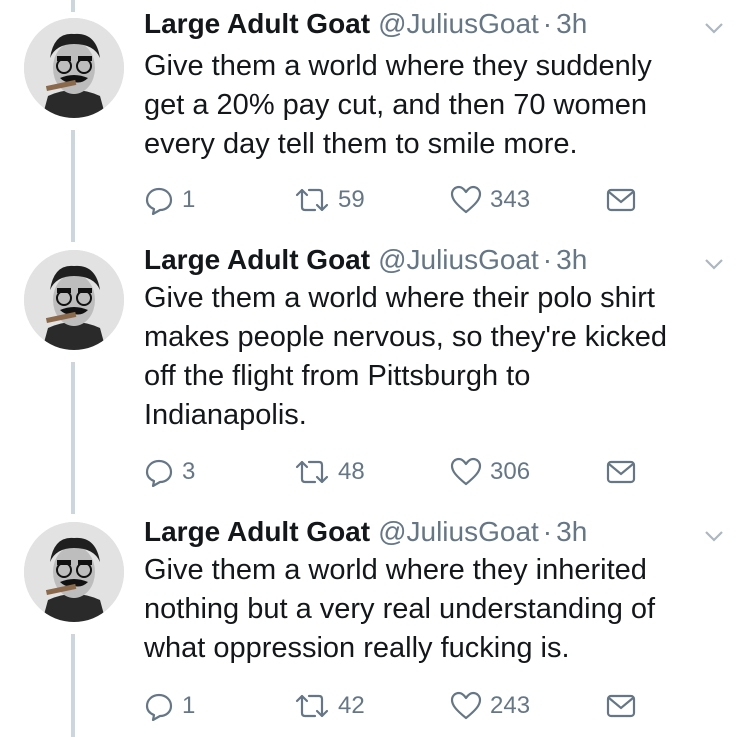 This screenshot has height=737, width=750. What do you see at coordinates (404, 200) in the screenshot?
I see `tweet-actions: 1 59 343` at bounding box center [404, 200].